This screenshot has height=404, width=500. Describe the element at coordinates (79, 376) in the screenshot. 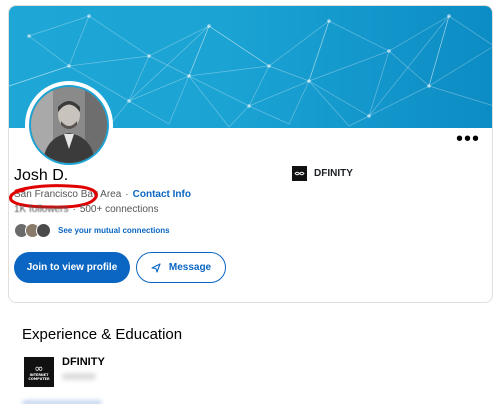

I see `experience-subtitle-blurred` at that location.